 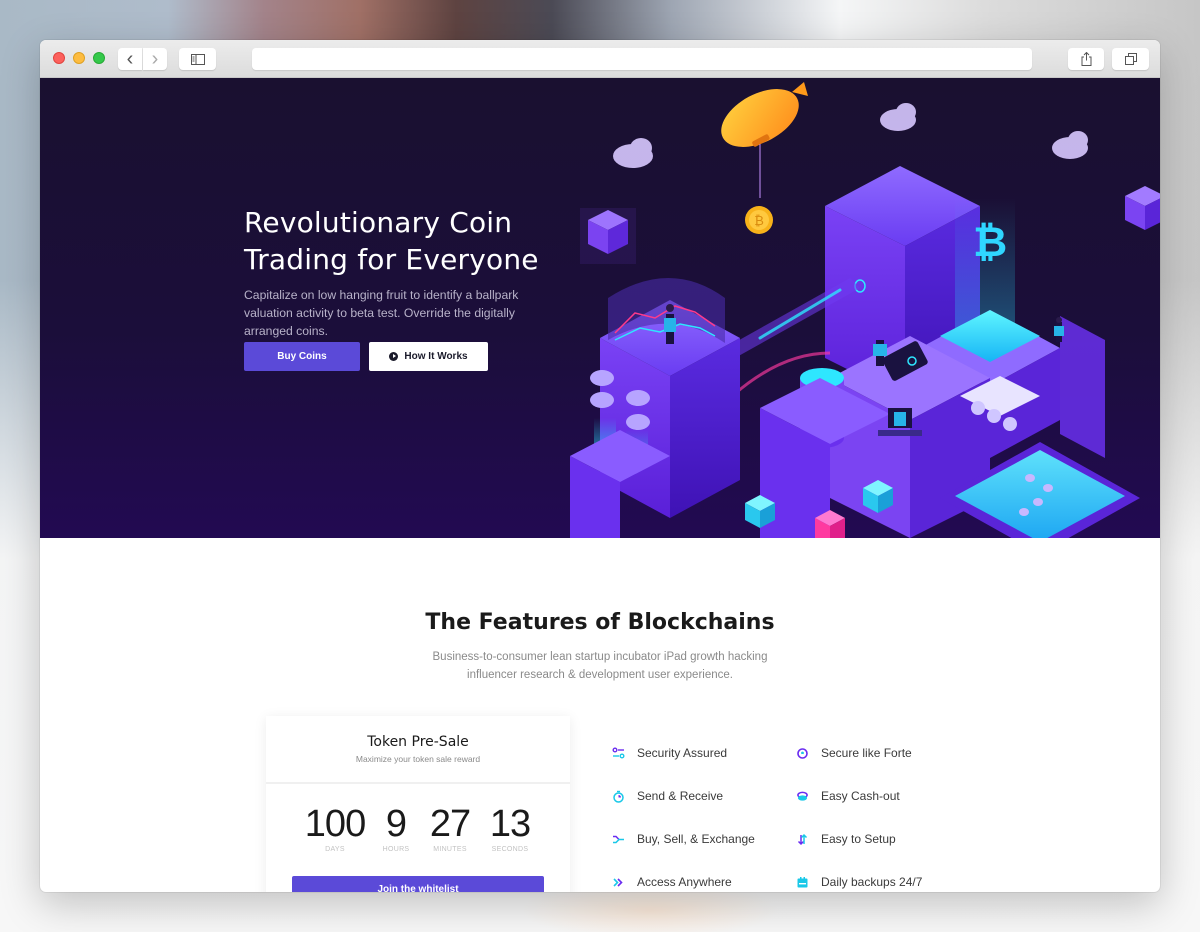 I want to click on countdown-value: 9, so click(x=396, y=824).